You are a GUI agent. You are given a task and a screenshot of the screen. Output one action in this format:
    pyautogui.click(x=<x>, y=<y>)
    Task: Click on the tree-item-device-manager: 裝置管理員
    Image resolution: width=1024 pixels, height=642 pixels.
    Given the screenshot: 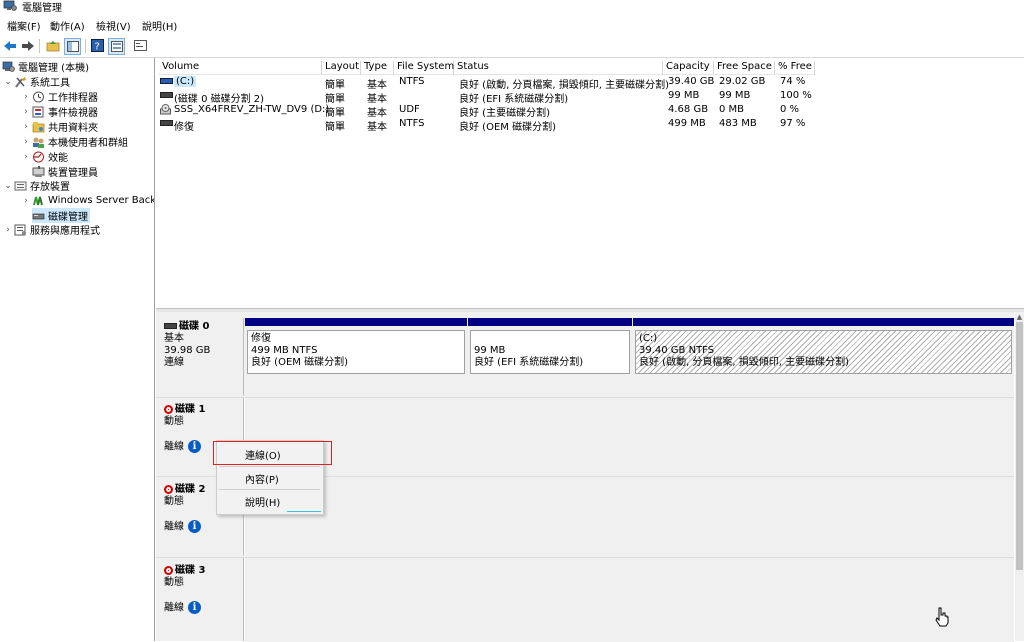 What is the action you would take?
    pyautogui.click(x=65, y=171)
    